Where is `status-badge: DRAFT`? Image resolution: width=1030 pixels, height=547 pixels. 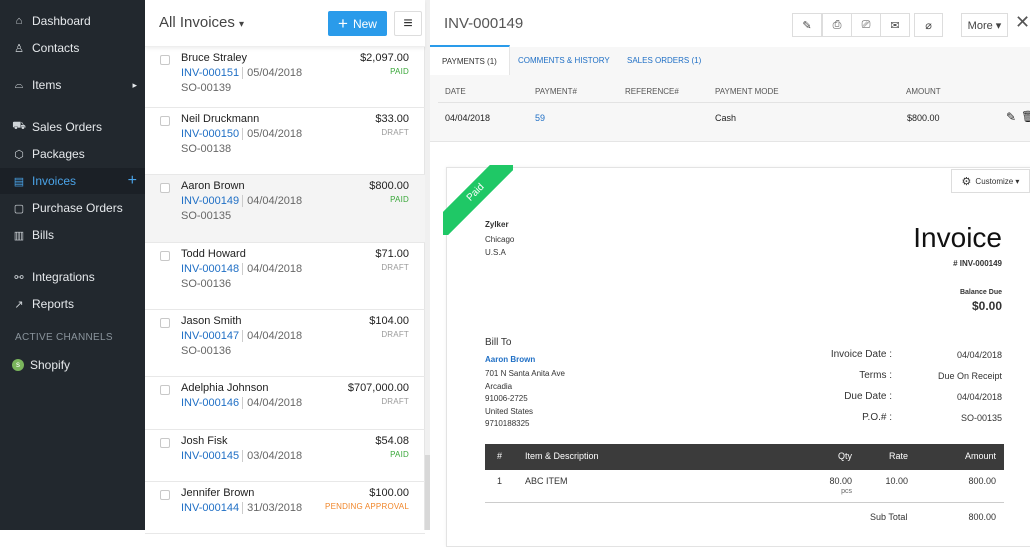 status-badge: DRAFT is located at coordinates (395, 401).